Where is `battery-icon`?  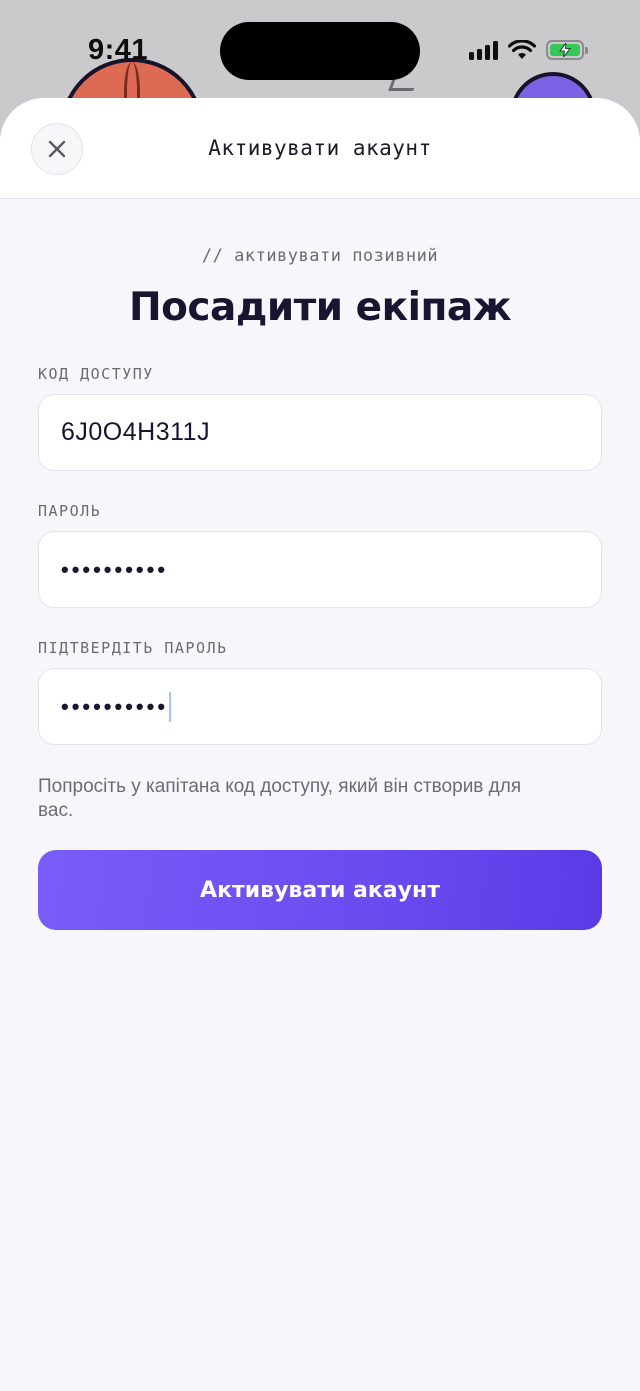
battery-icon is located at coordinates (567, 50).